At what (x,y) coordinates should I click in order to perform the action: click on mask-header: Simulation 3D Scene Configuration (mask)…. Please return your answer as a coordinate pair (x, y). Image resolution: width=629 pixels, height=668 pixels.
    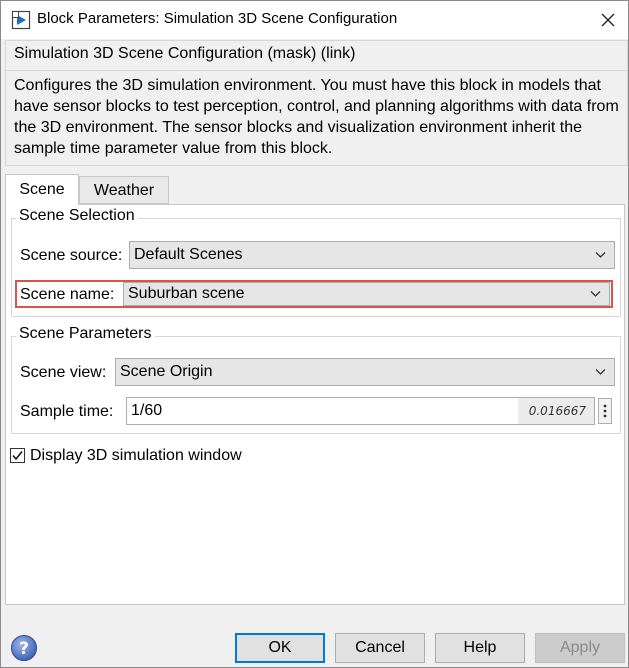
    Looking at the image, I should click on (184, 54).